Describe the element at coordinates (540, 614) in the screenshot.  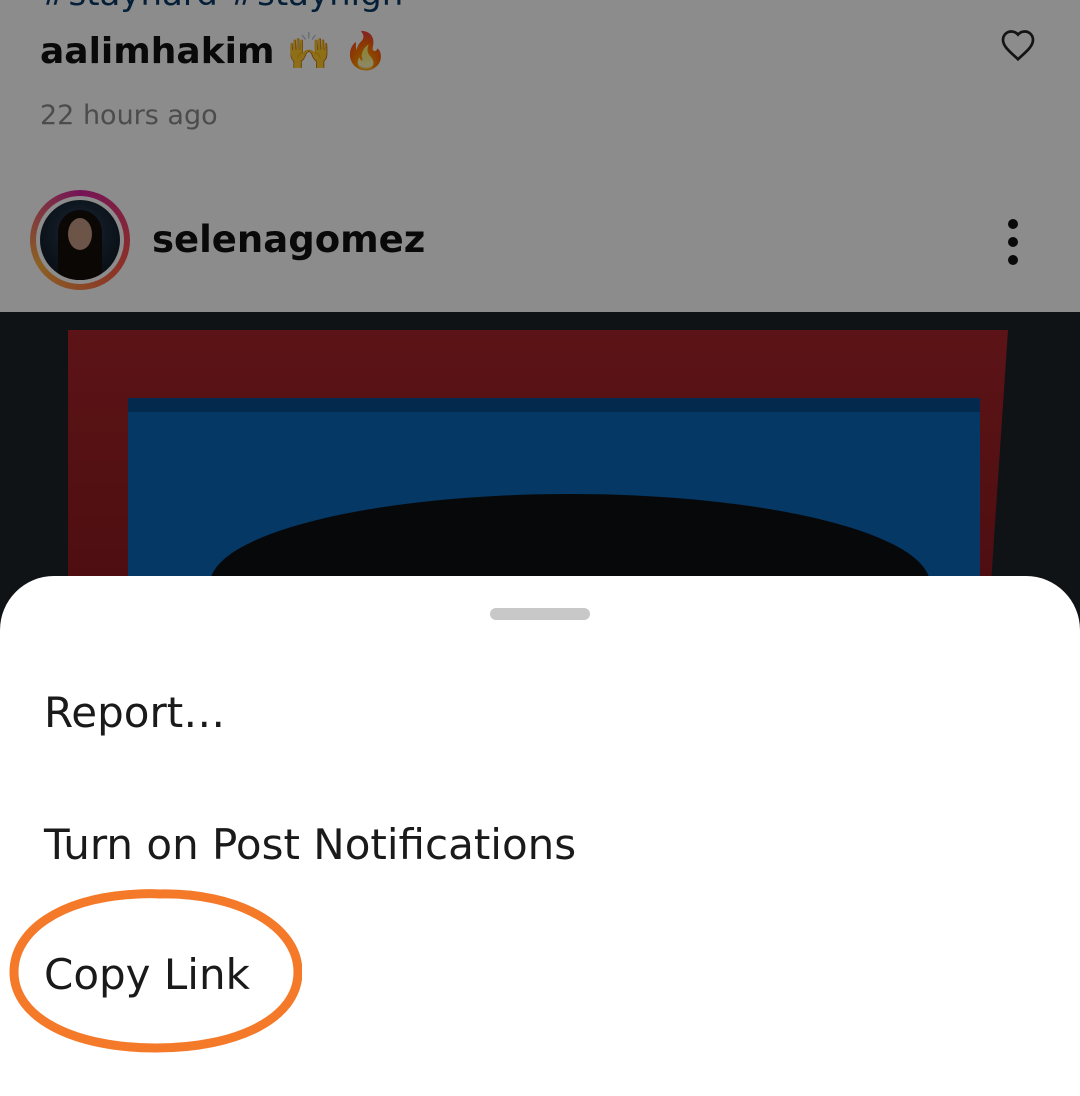
I see `drag-handle` at that location.